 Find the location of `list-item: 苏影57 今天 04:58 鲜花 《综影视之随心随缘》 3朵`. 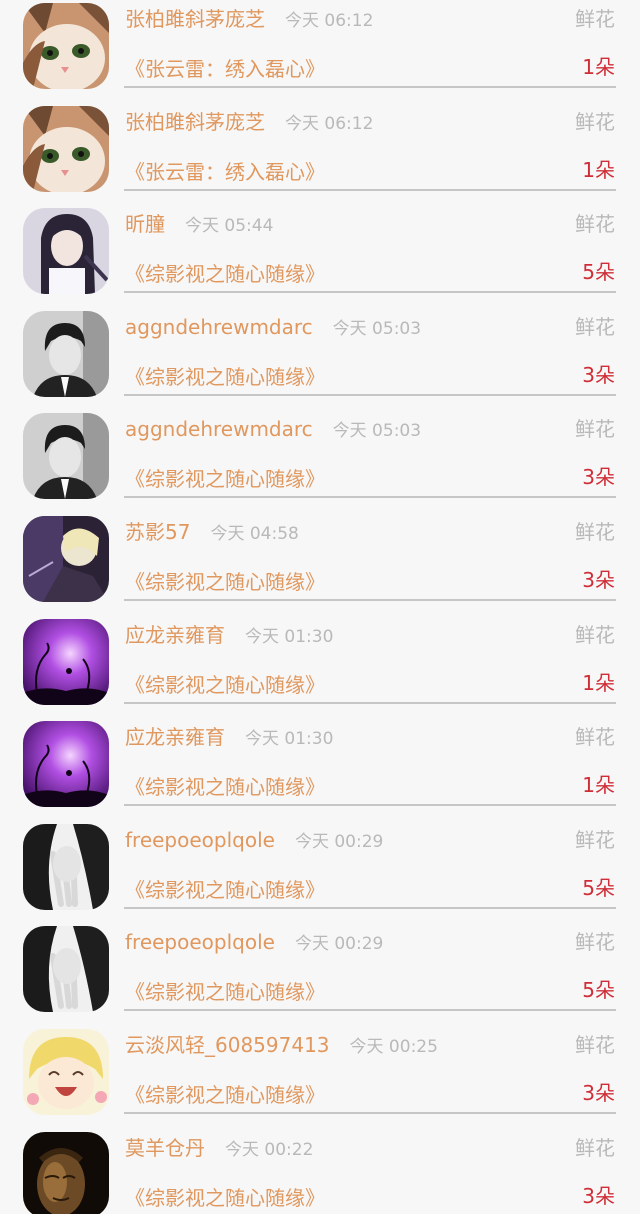

list-item: 苏影57 今天 04:58 鲜花 《综影视之随心随缘》 3朵 is located at coordinates (320, 564).